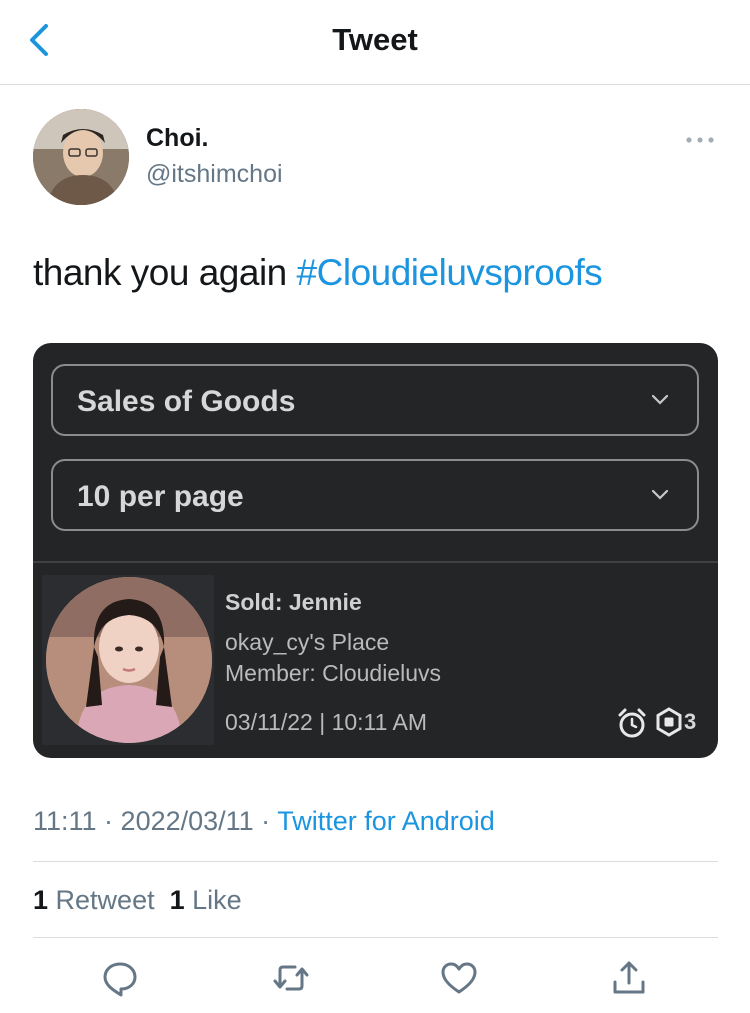  I want to click on retweet-icon, so click(291, 978).